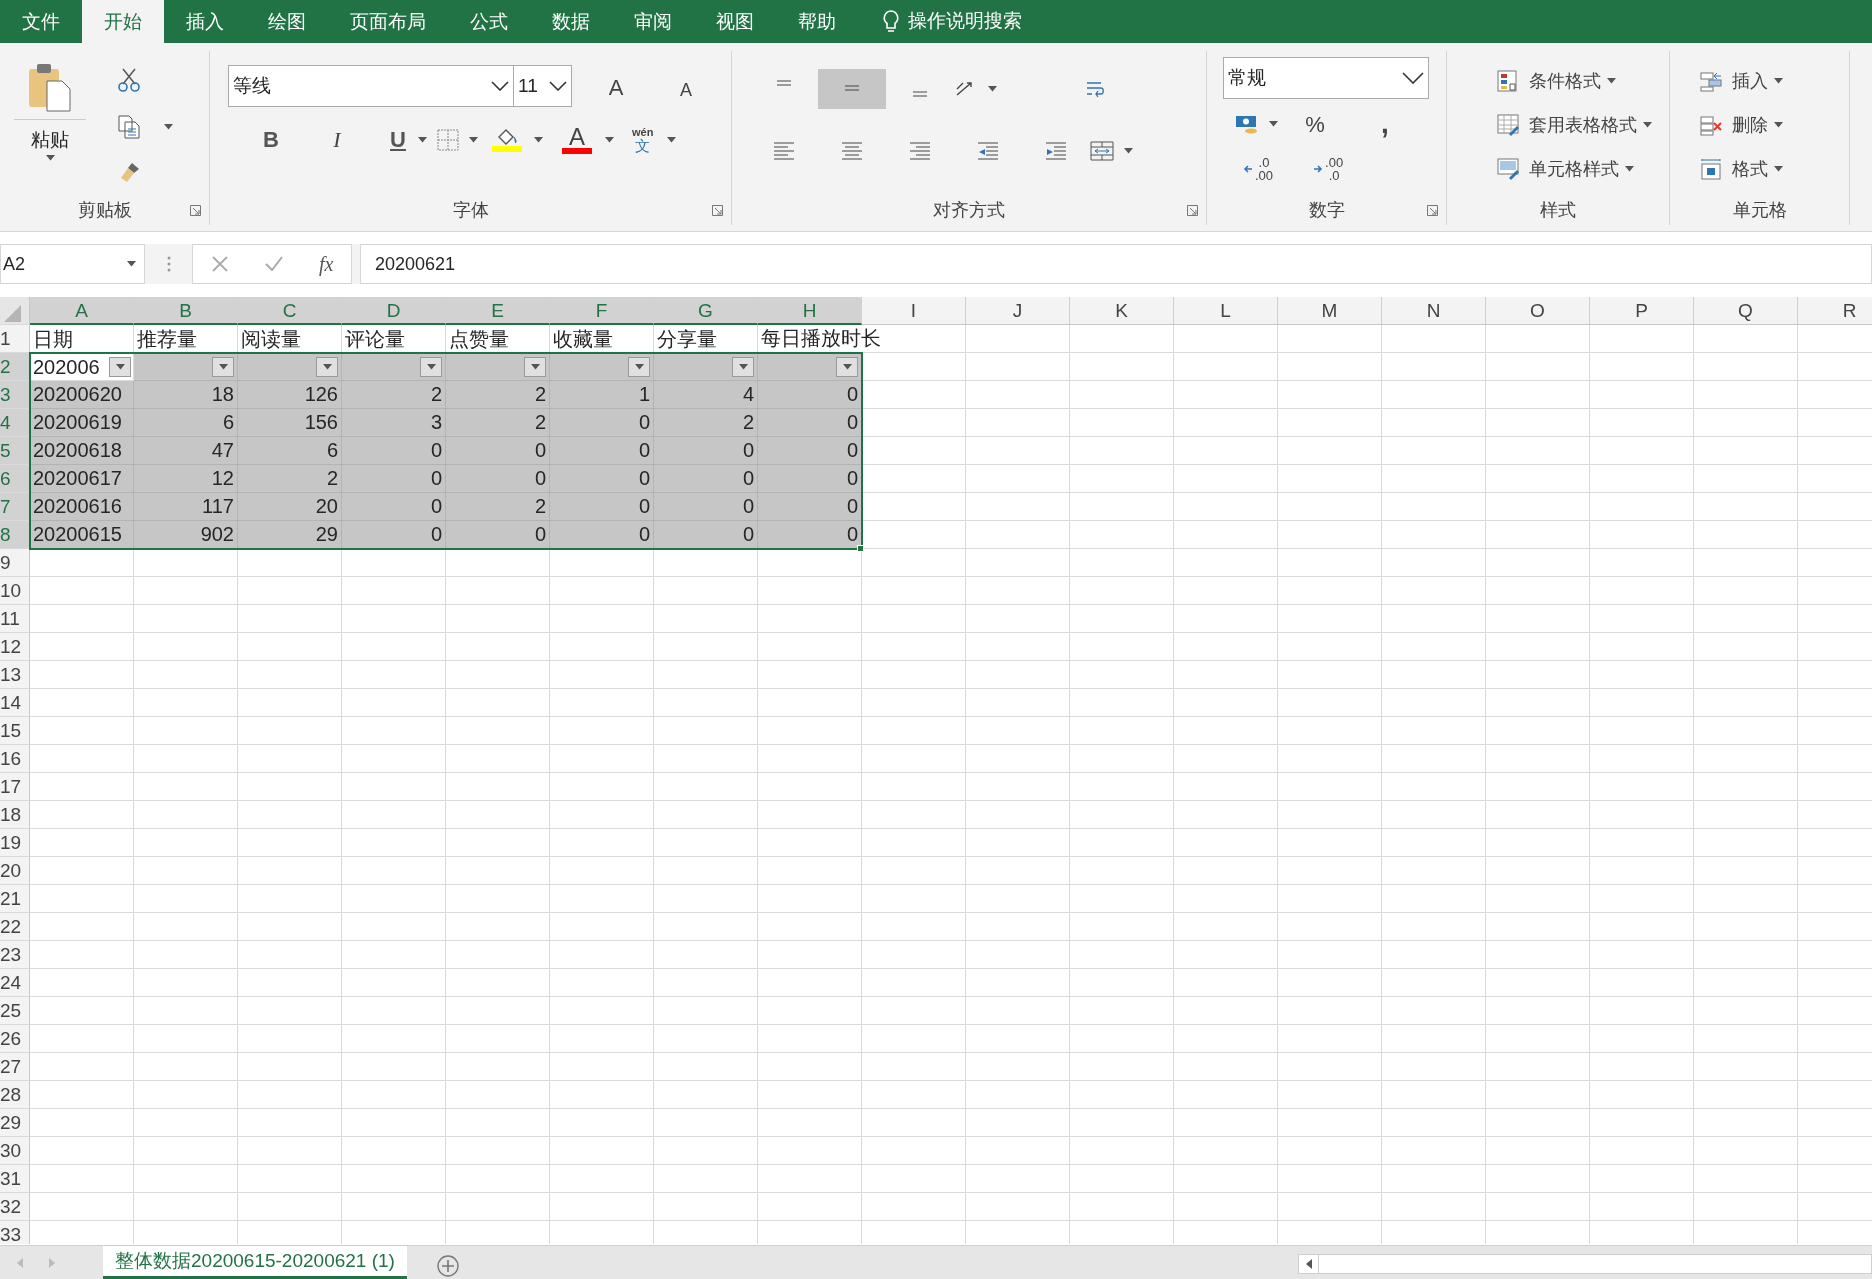 This screenshot has width=1872, height=1279. What do you see at coordinates (1572, 81) in the screenshot?
I see `style-menu-button: 条件格式` at bounding box center [1572, 81].